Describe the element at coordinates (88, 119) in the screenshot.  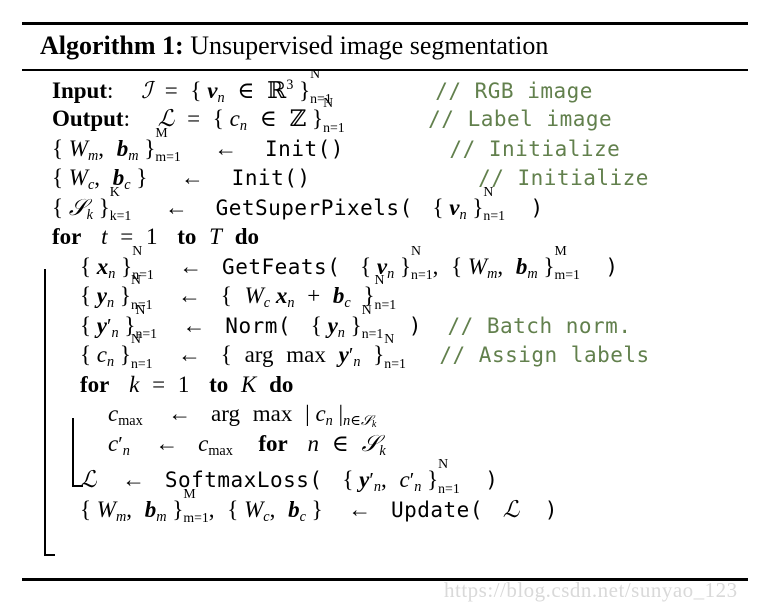
I see `output-keyword: Output` at that location.